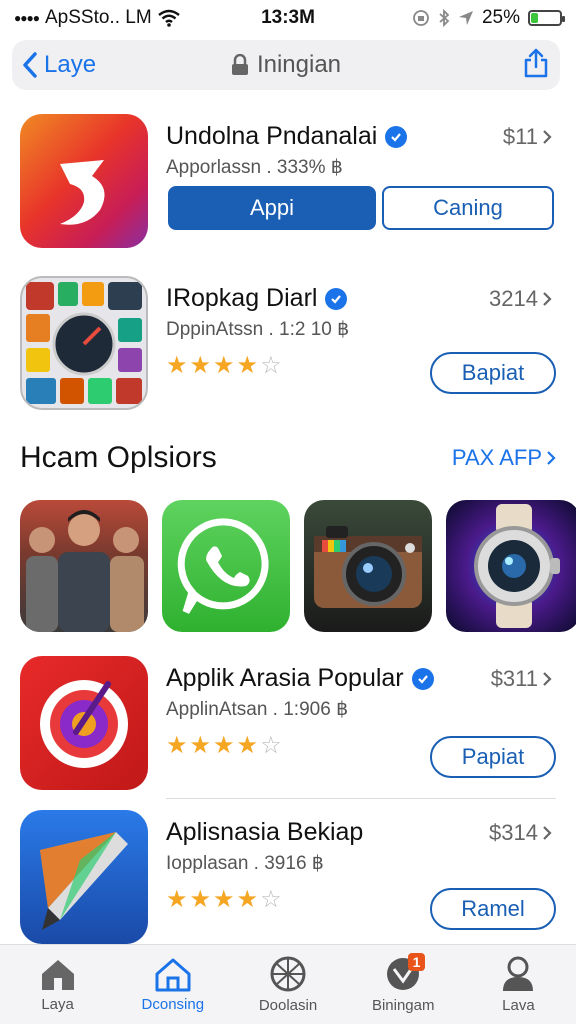 This screenshot has width=576, height=1024. What do you see at coordinates (84, 881) in the screenshot?
I see `prism-pen-icon` at bounding box center [84, 881].